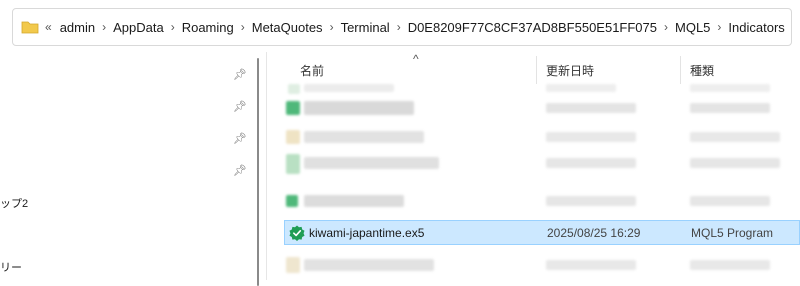 The image size is (800, 286). I want to click on column-header-type: 種類, so click(702, 70).